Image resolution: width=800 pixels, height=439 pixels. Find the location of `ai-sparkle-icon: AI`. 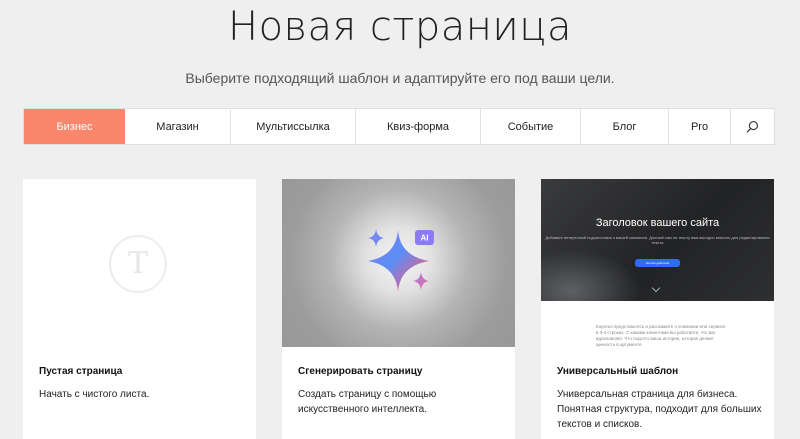

ai-sparkle-icon: AI is located at coordinates (401, 260).